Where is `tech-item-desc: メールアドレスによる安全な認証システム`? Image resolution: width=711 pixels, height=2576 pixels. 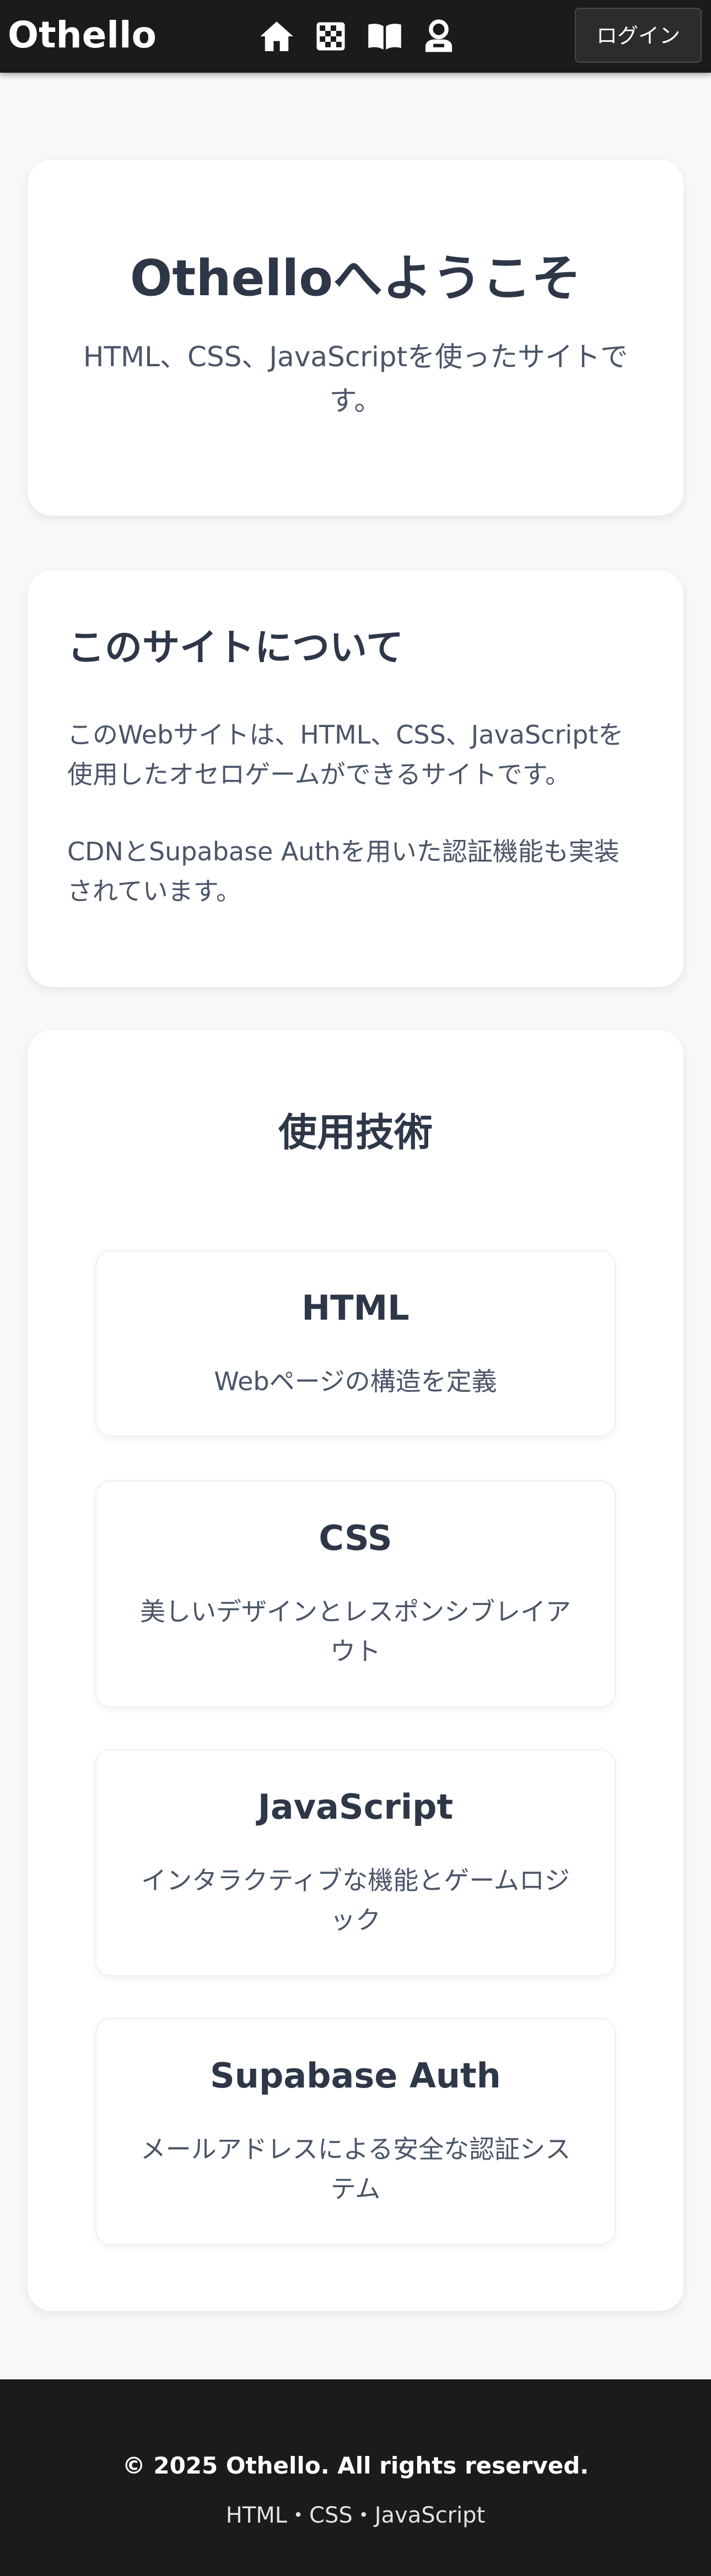 tech-item-desc: メールアドレスによる安全な認証システム is located at coordinates (355, 2169).